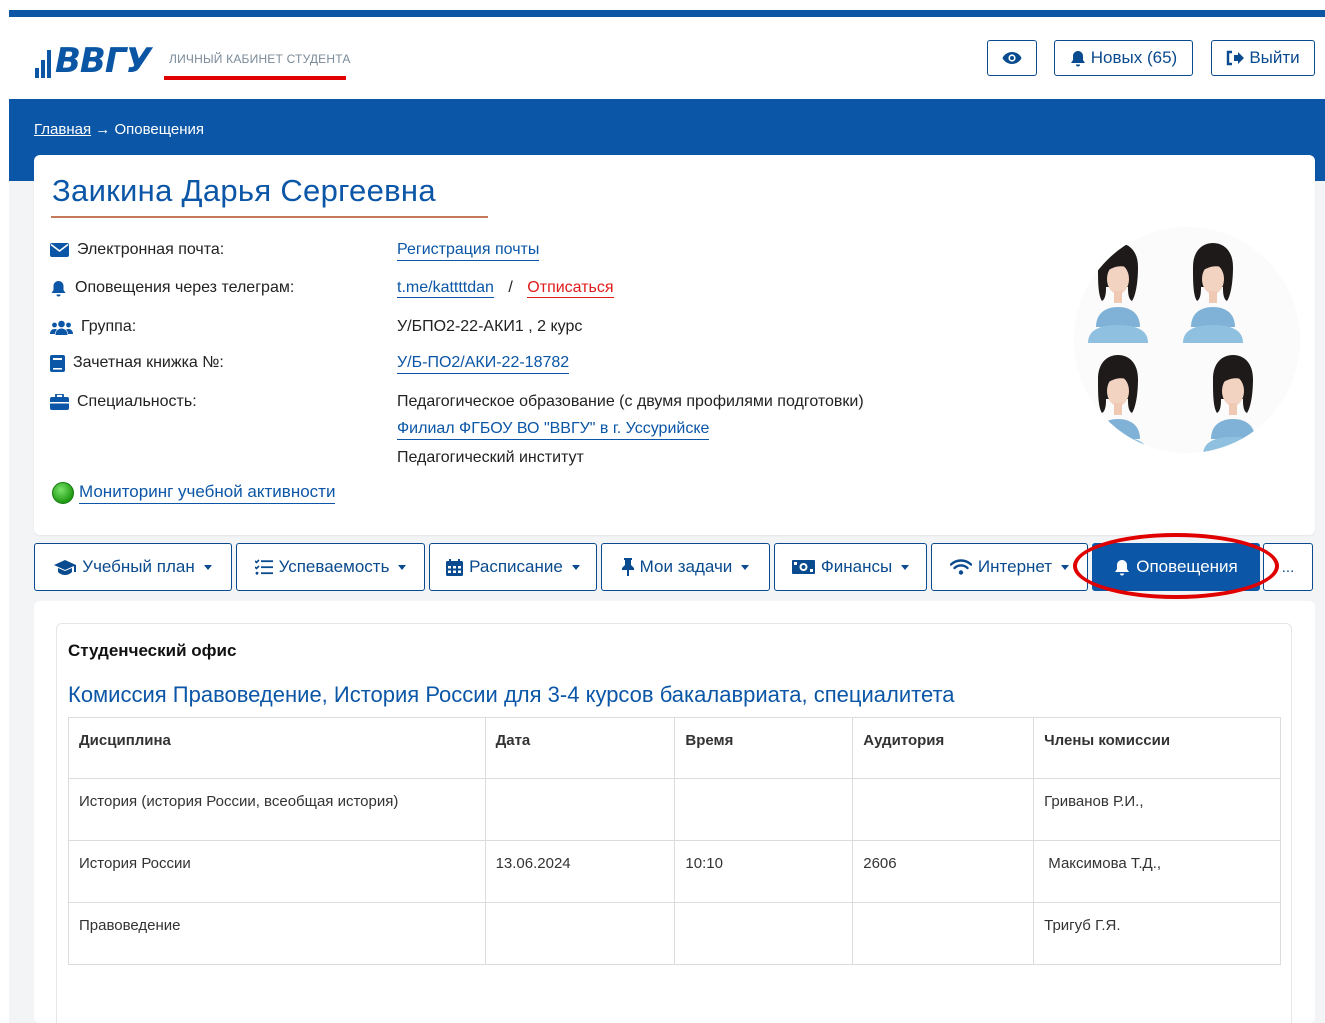  Describe the element at coordinates (570, 288) in the screenshot. I see `unsubscribe-link: Отписаться` at that location.